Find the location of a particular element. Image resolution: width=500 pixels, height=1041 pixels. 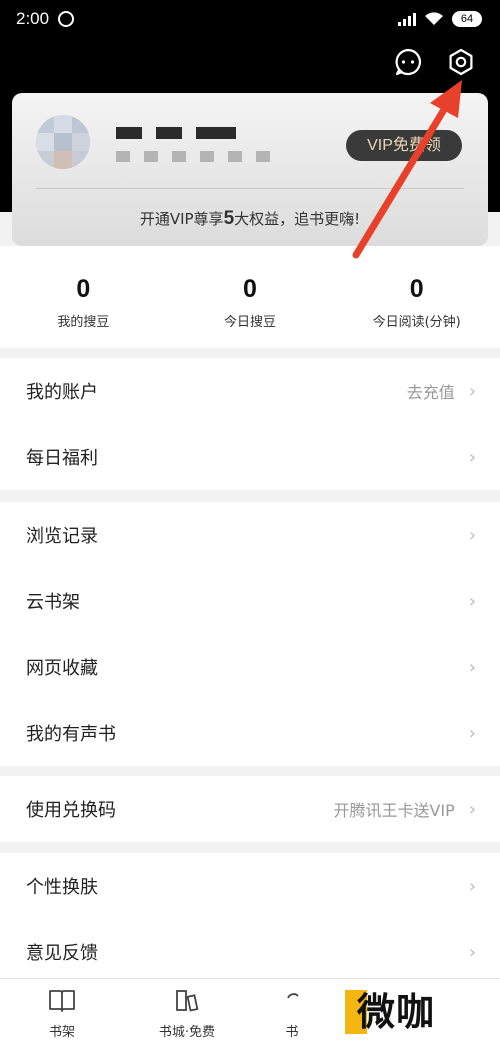

menu-item-account: 我的账户 去充值 › is located at coordinates (250, 391).